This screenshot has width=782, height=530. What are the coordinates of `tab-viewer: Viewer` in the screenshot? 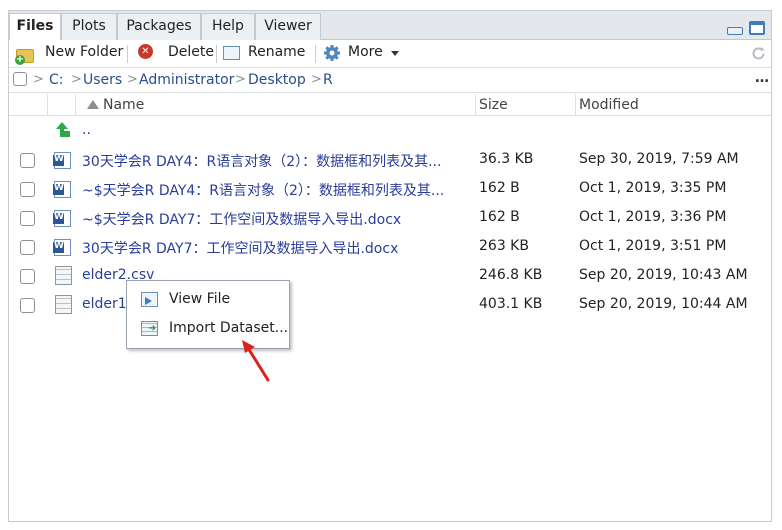 It's located at (288, 26).